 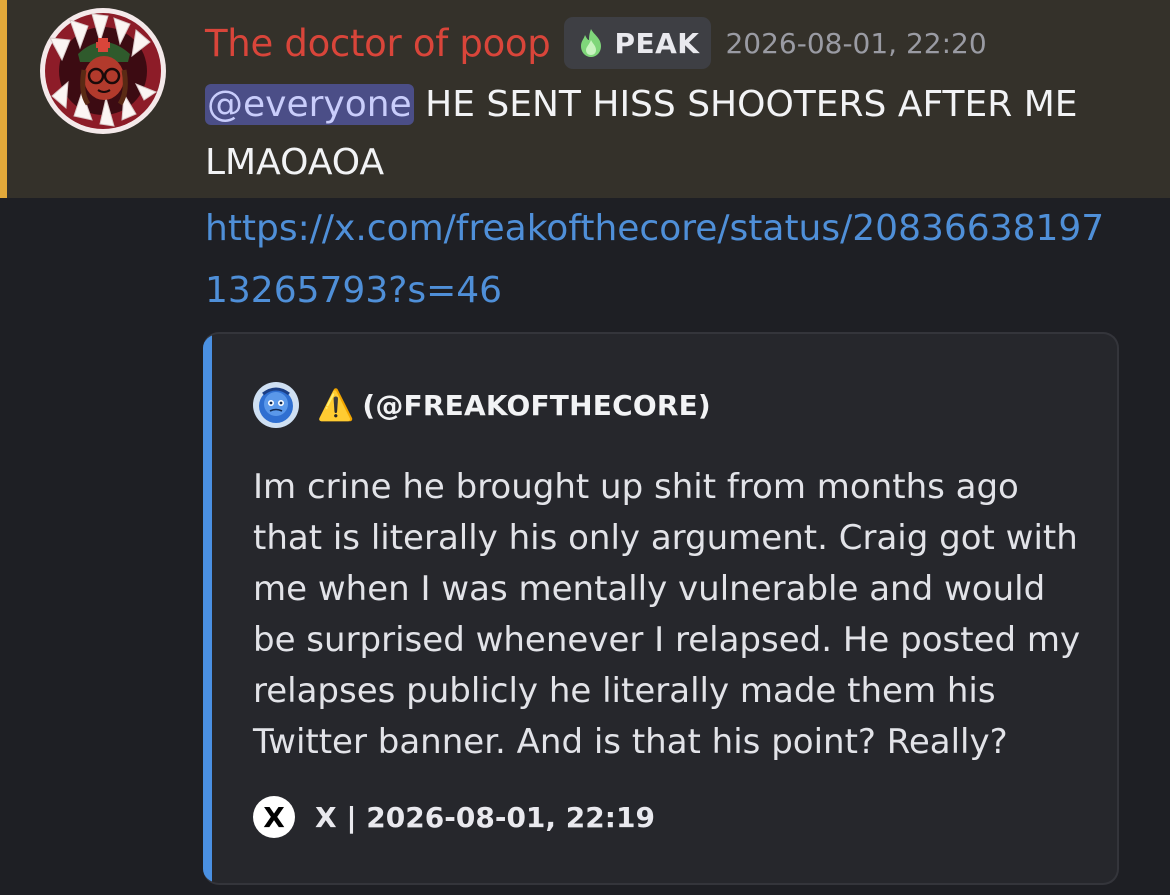 I want to click on avatar-doctor-in-monster-mouth-icon, so click(x=103, y=71).